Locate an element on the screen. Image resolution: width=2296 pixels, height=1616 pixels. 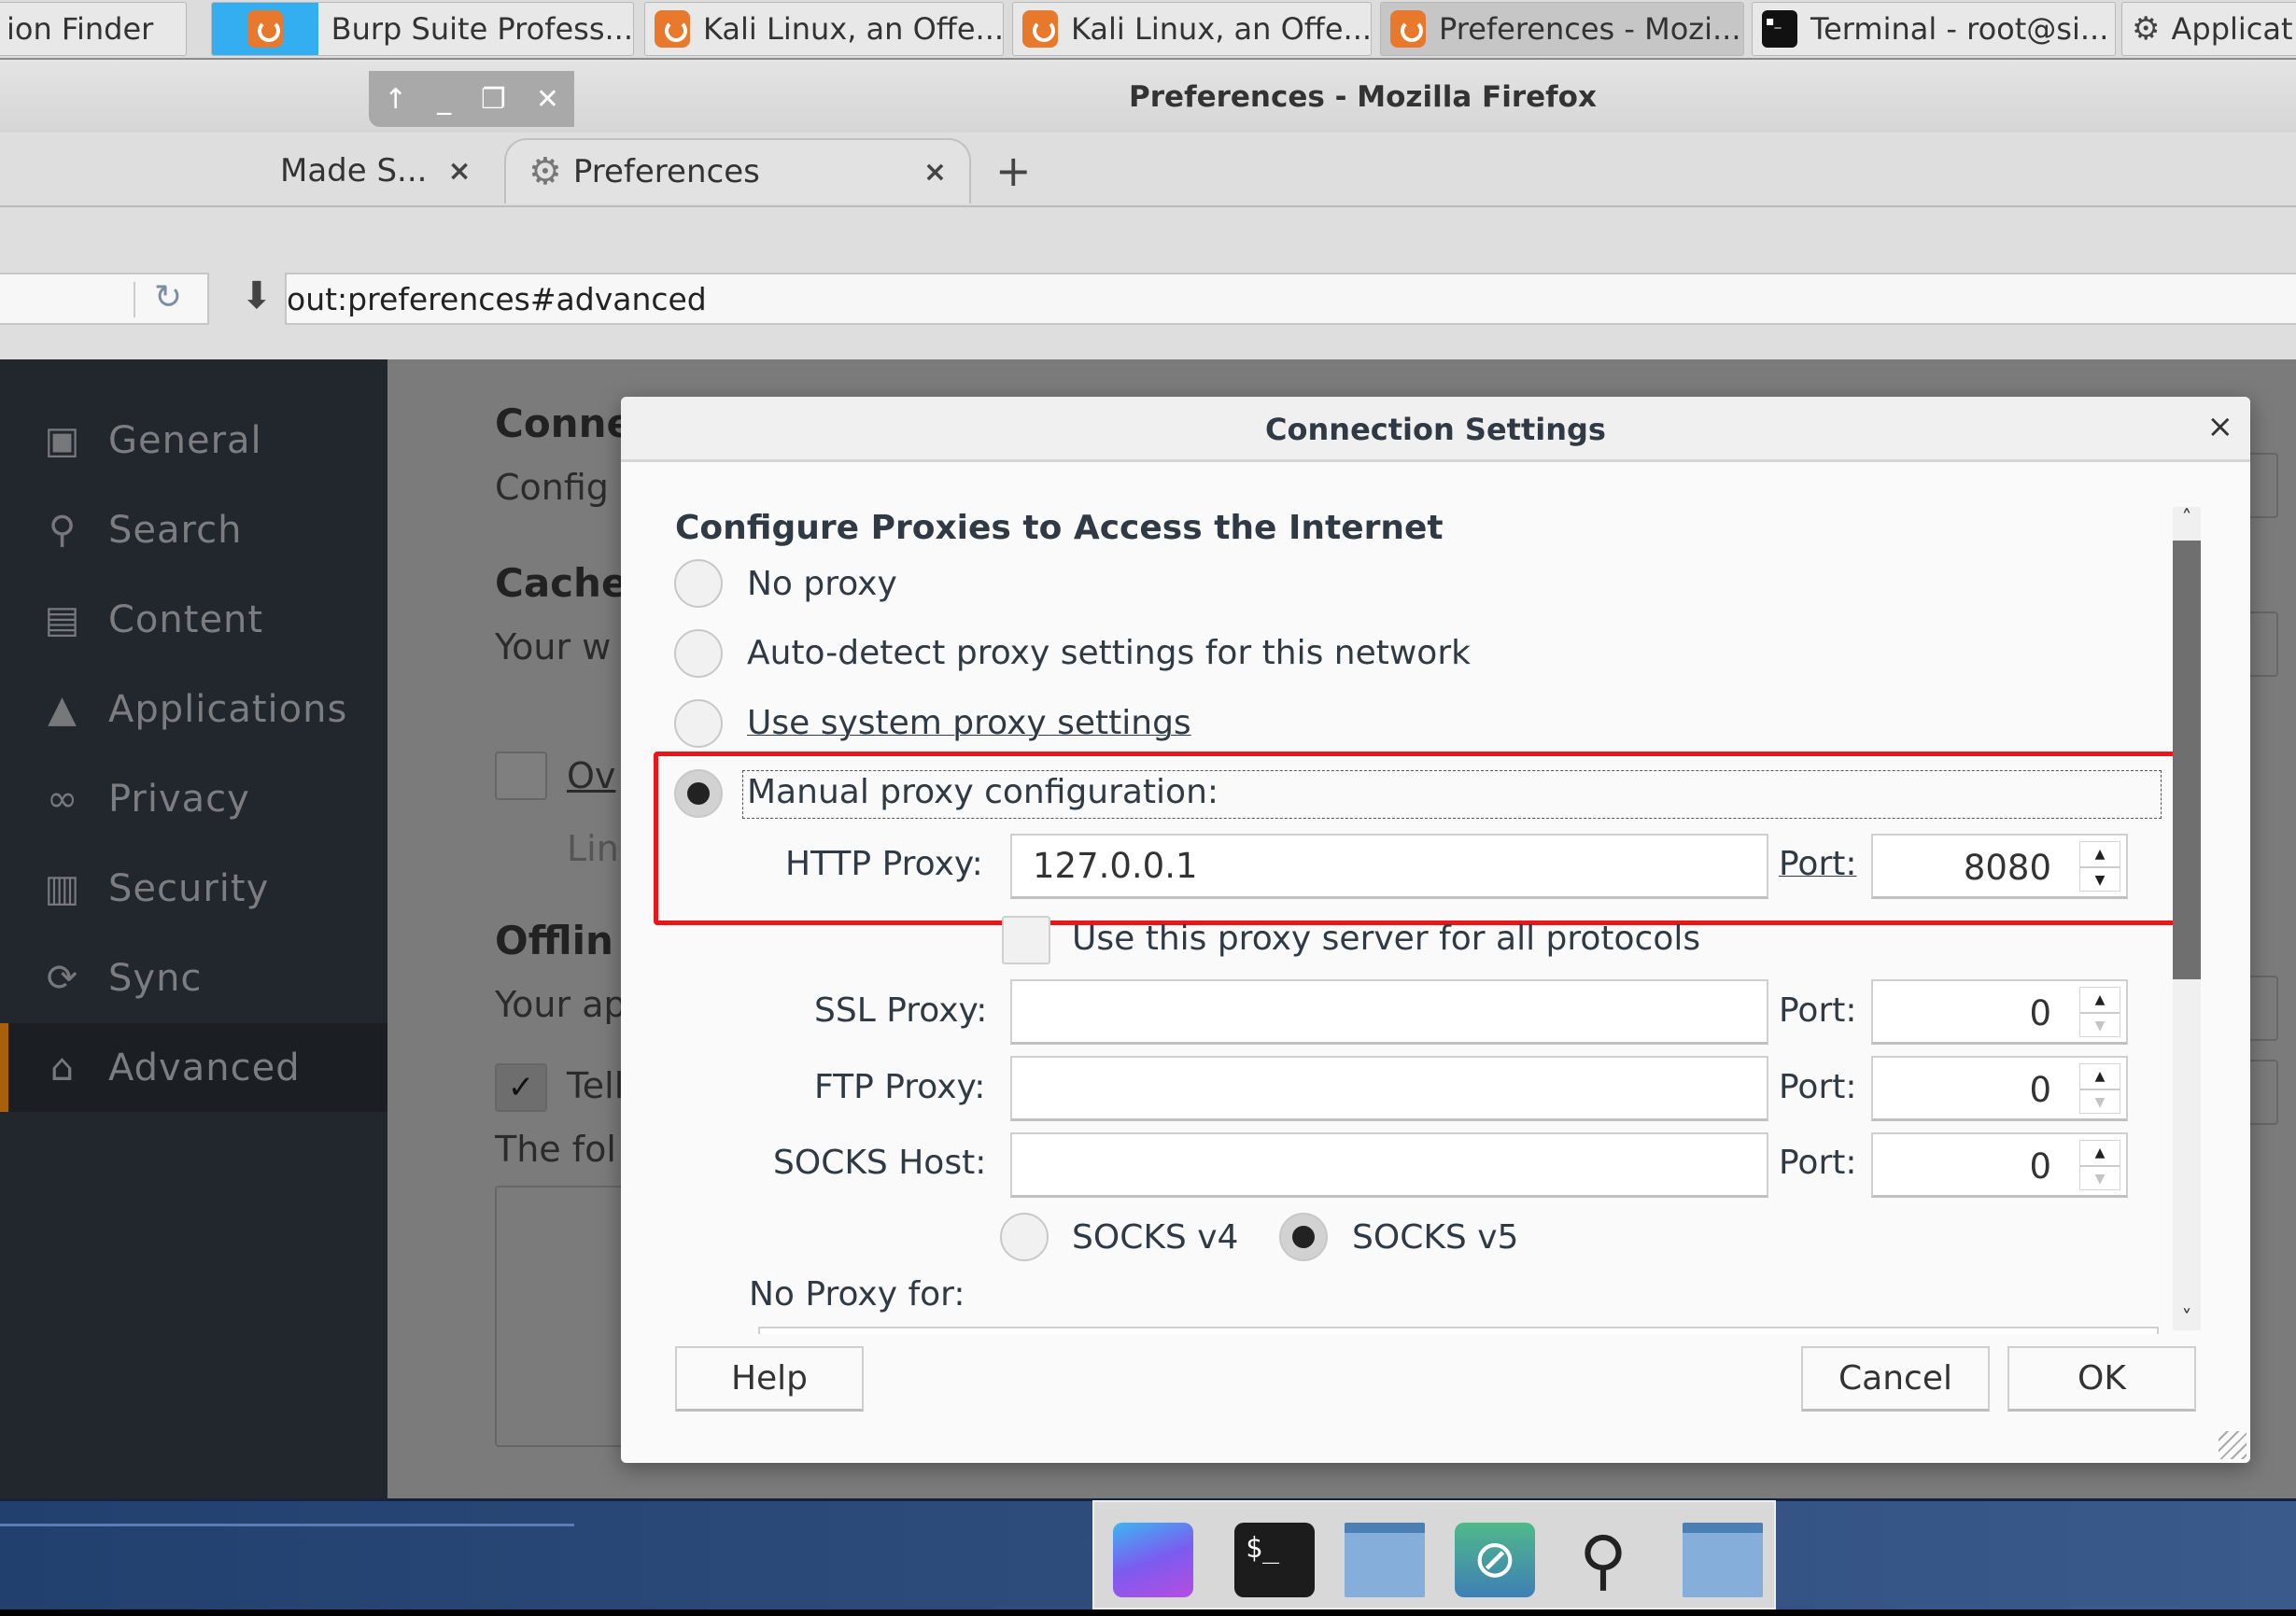
socks-port-value: 0 is located at coordinates (2040, 1166).